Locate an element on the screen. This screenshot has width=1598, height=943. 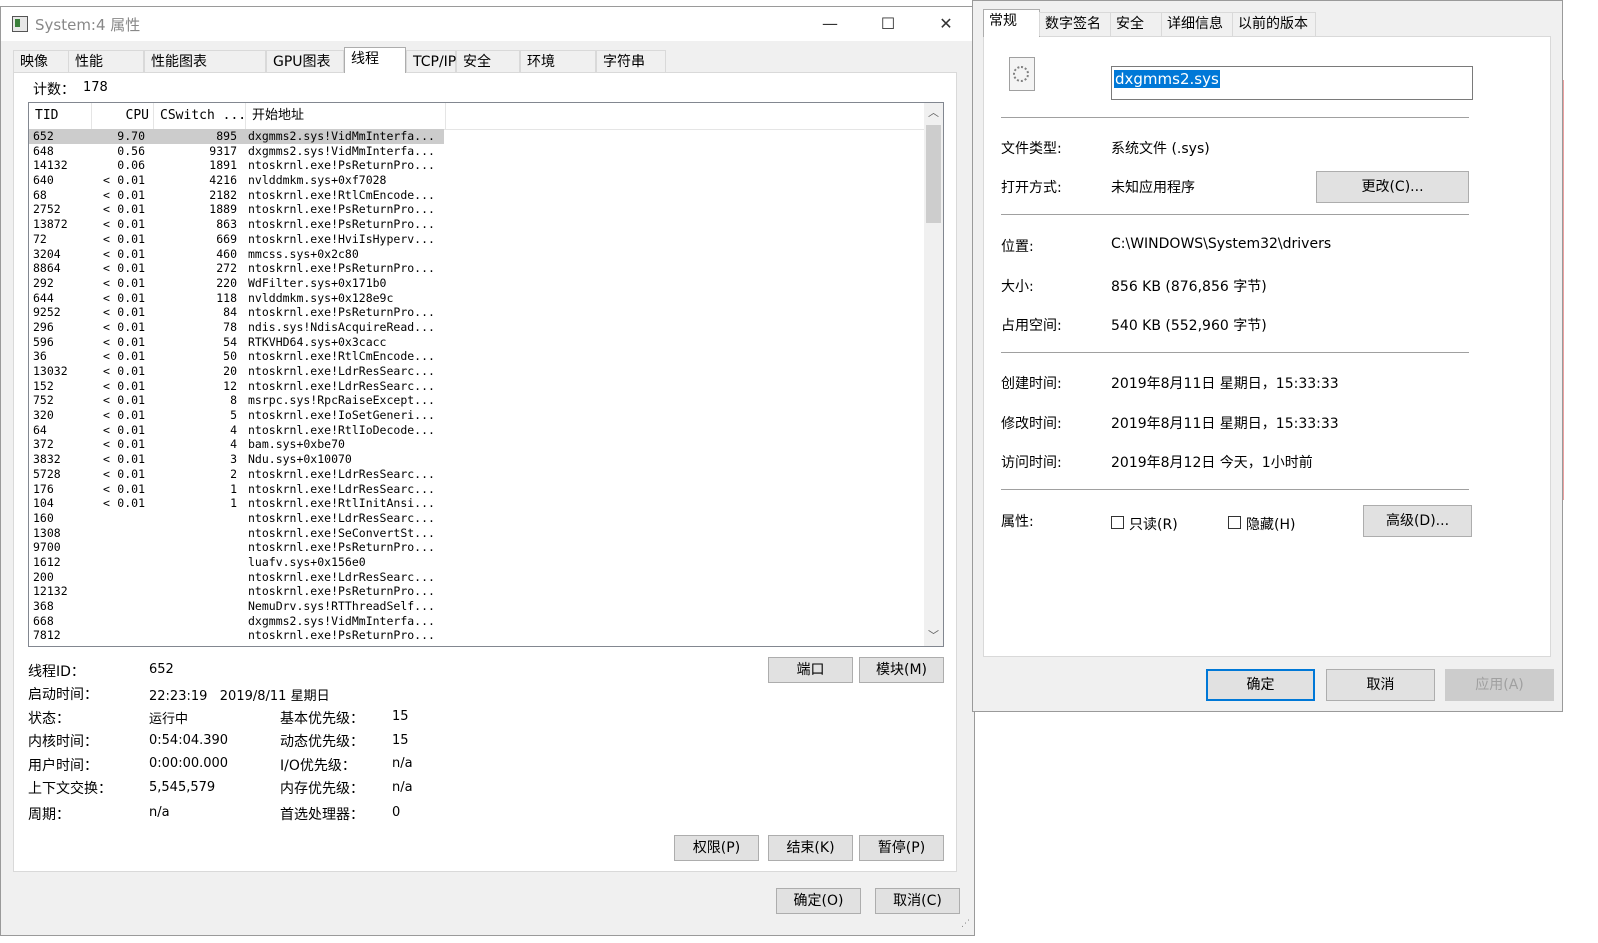
tab-tcpip: TCP/IP is located at coordinates (431, 61).